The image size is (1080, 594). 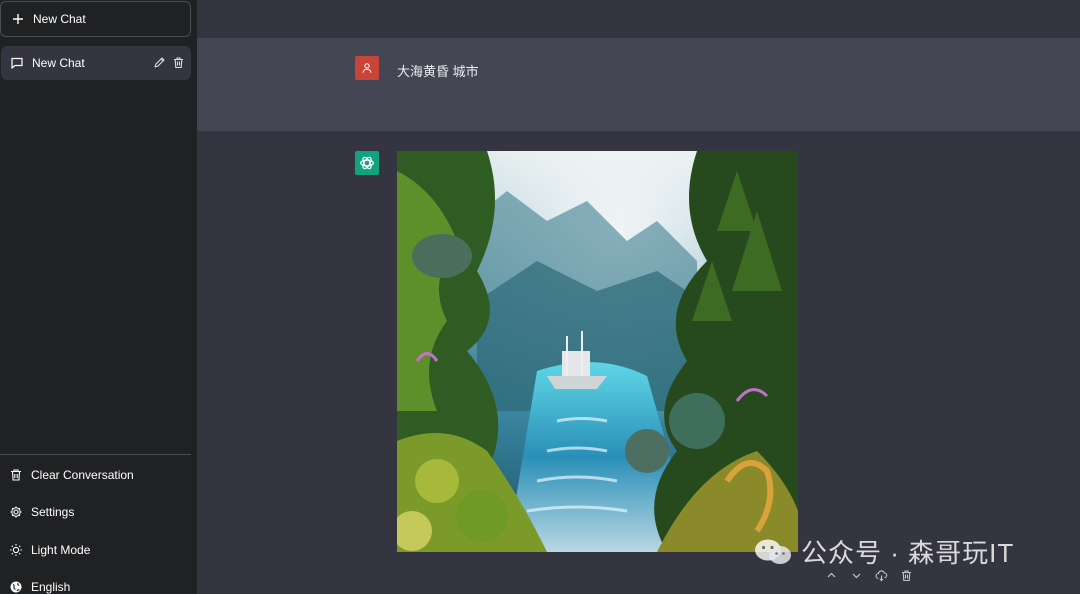 What do you see at coordinates (82, 475) in the screenshot?
I see `clear-conversation-label: Clear Conversation` at bounding box center [82, 475].